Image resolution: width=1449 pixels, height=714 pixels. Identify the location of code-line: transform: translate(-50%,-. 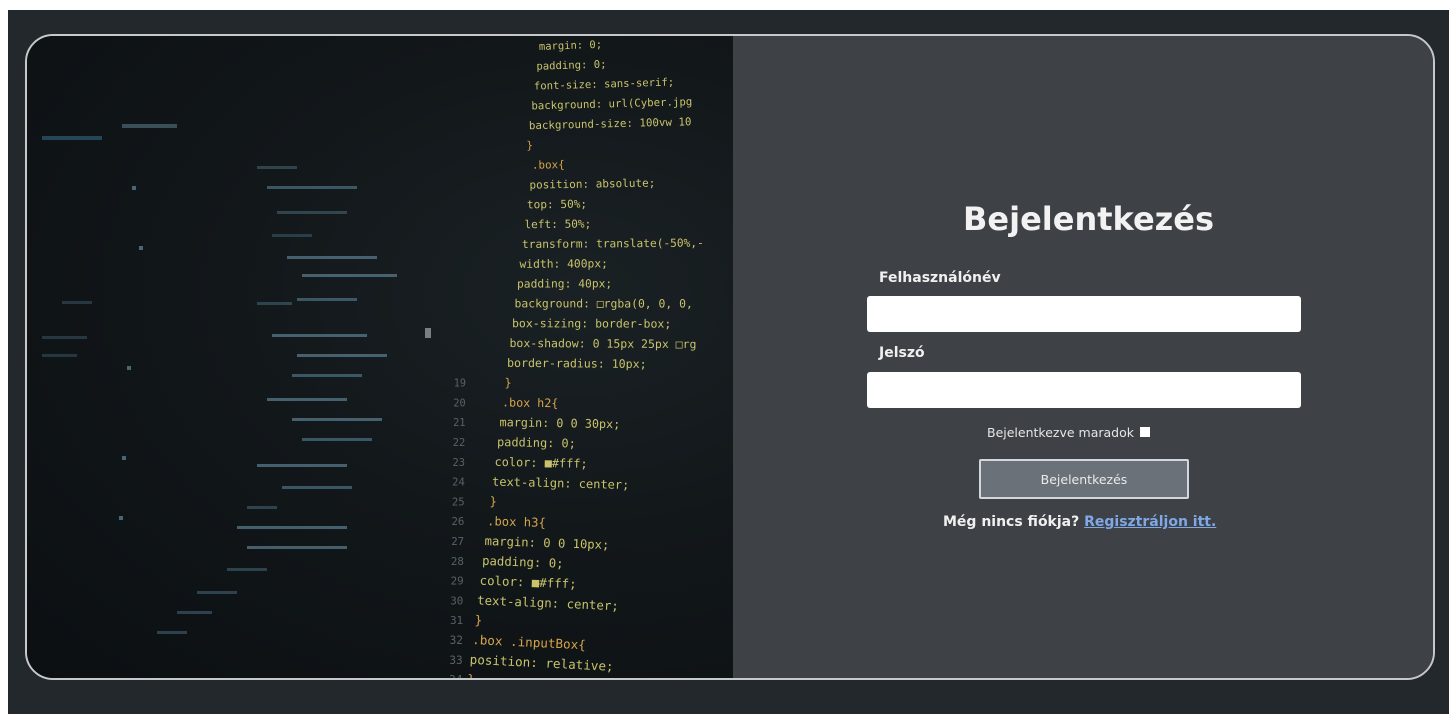
(613, 244).